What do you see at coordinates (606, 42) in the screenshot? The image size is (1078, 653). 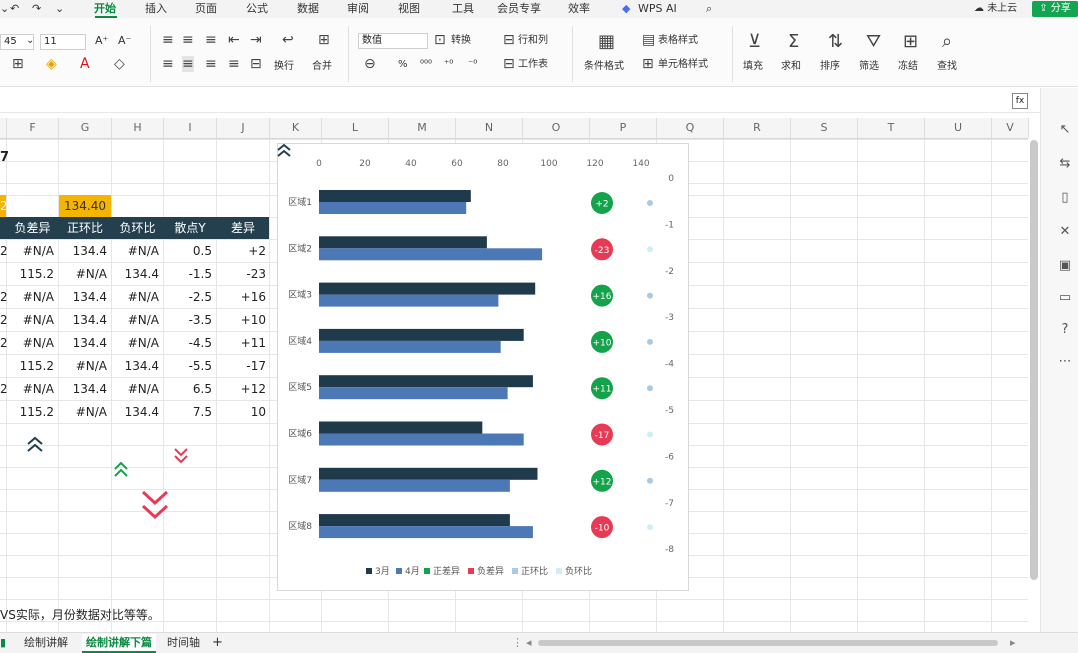 I see `conditional-format-icon: ▦` at bounding box center [606, 42].